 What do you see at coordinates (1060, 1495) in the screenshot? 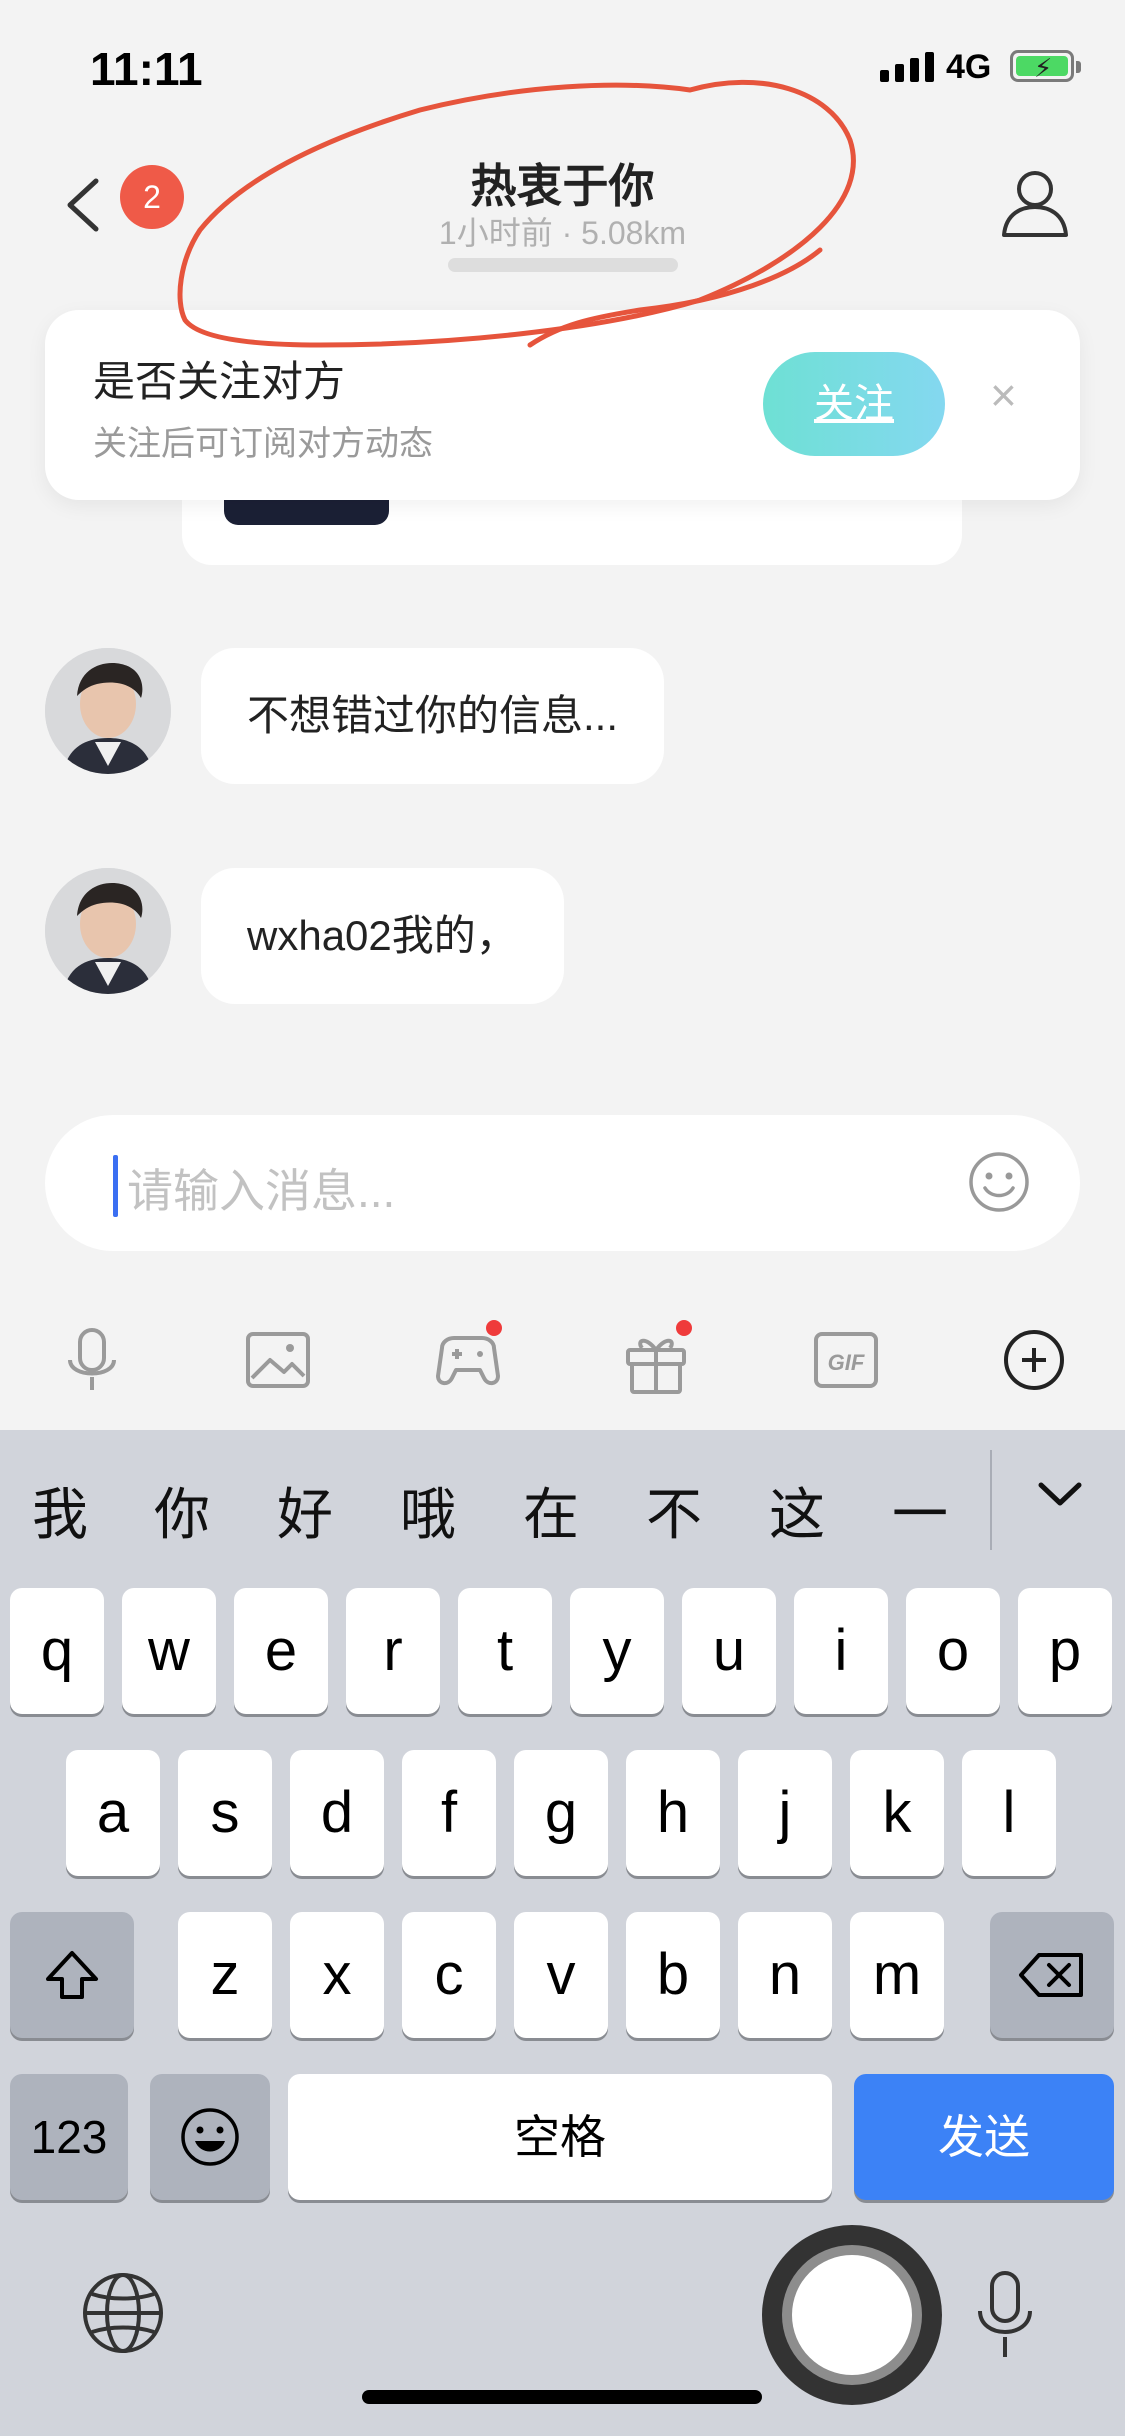
I see `chevron-down-icon` at bounding box center [1060, 1495].